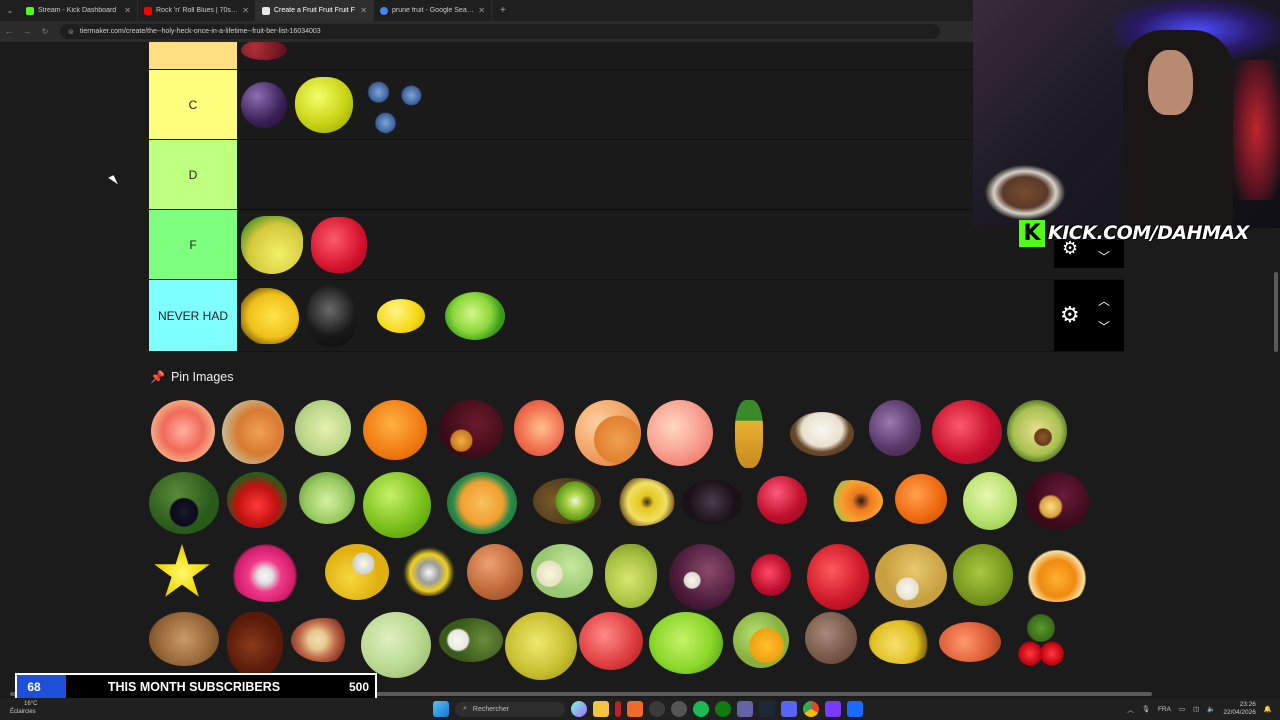  What do you see at coordinates (680, 433) in the screenshot?
I see `nectarine-item` at bounding box center [680, 433].